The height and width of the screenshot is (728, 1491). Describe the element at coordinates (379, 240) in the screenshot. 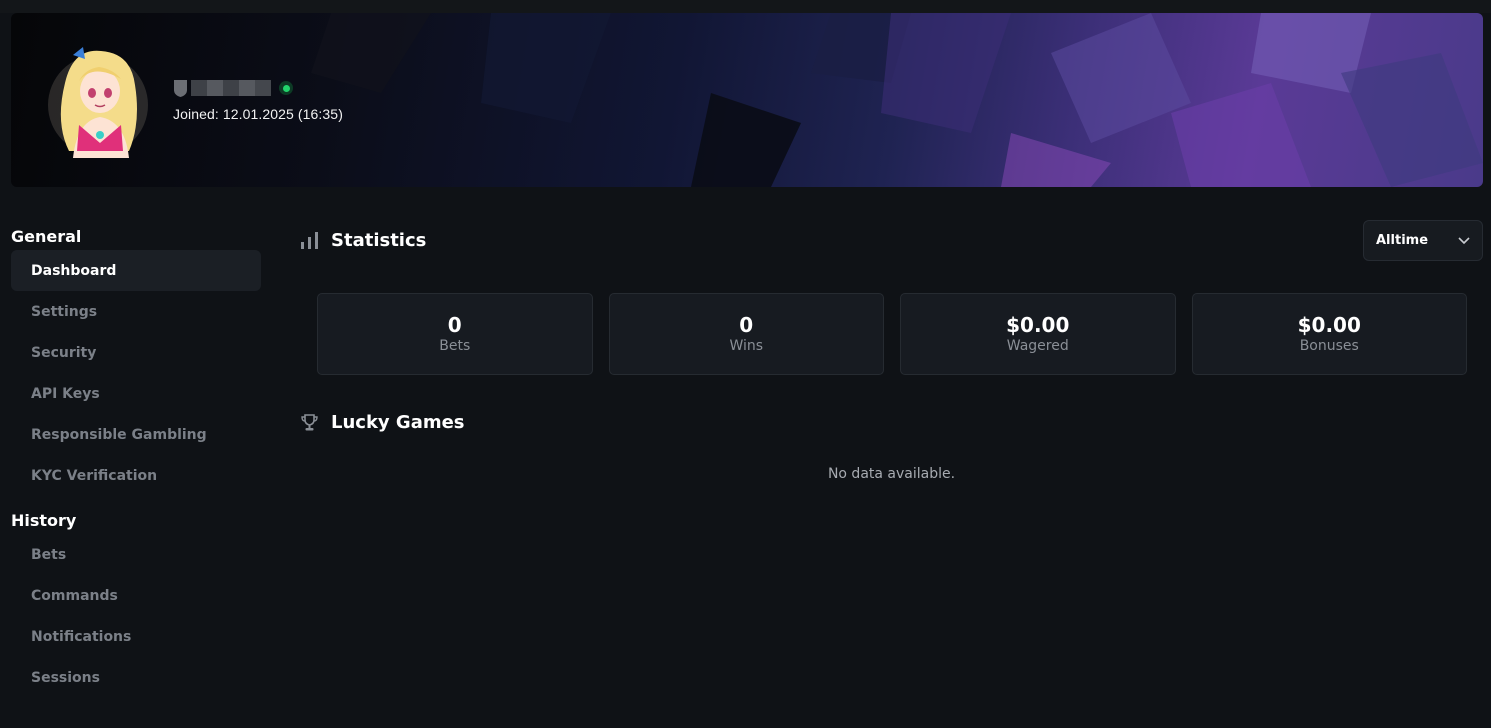

I see `statistics-title: Statistics` at that location.